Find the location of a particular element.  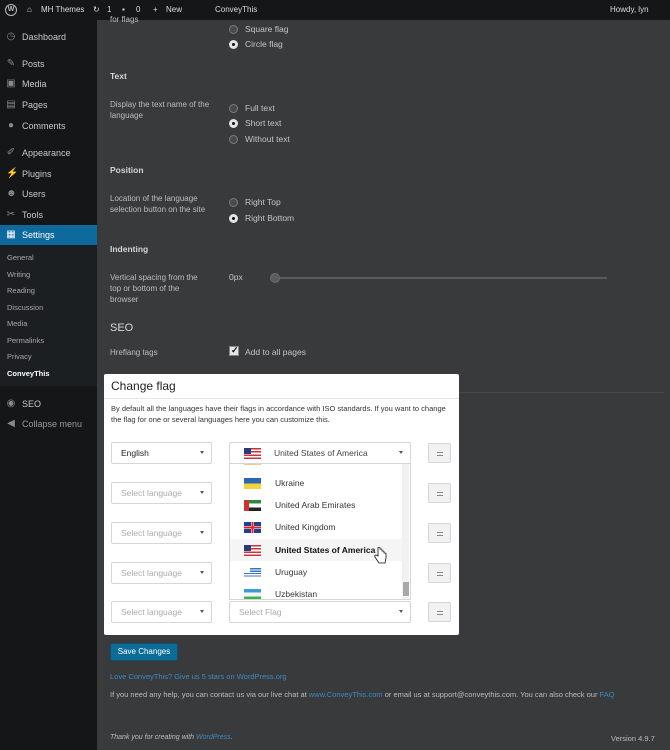

flag-icon is located at coordinates (252, 466).